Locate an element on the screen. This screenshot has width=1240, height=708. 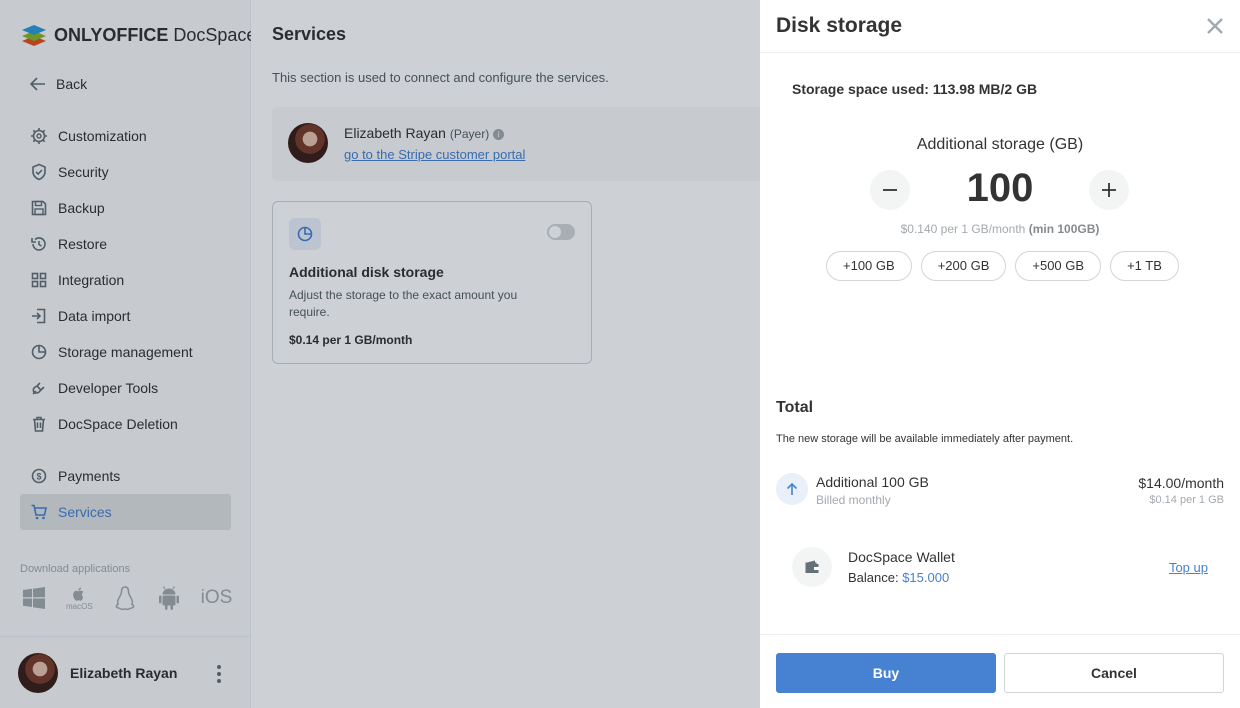
line-item-unit-price: $0.14 per 1 GB is located at coordinates (1186, 500).